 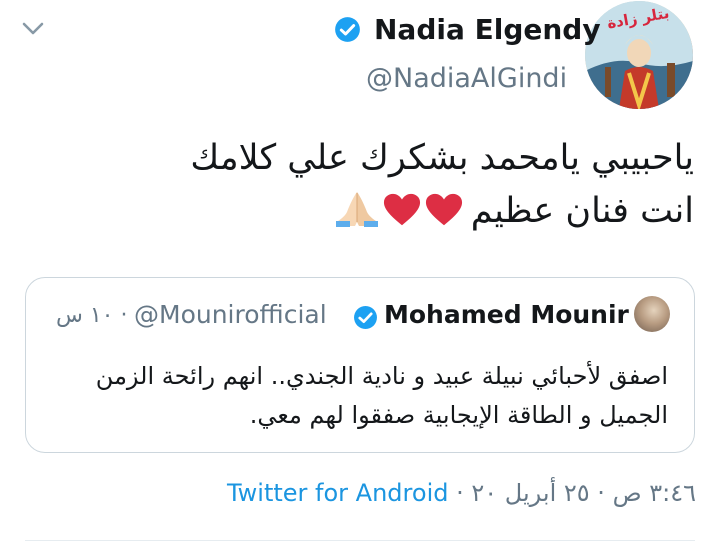 I want to click on quoted-author-avatar, so click(x=652, y=314).